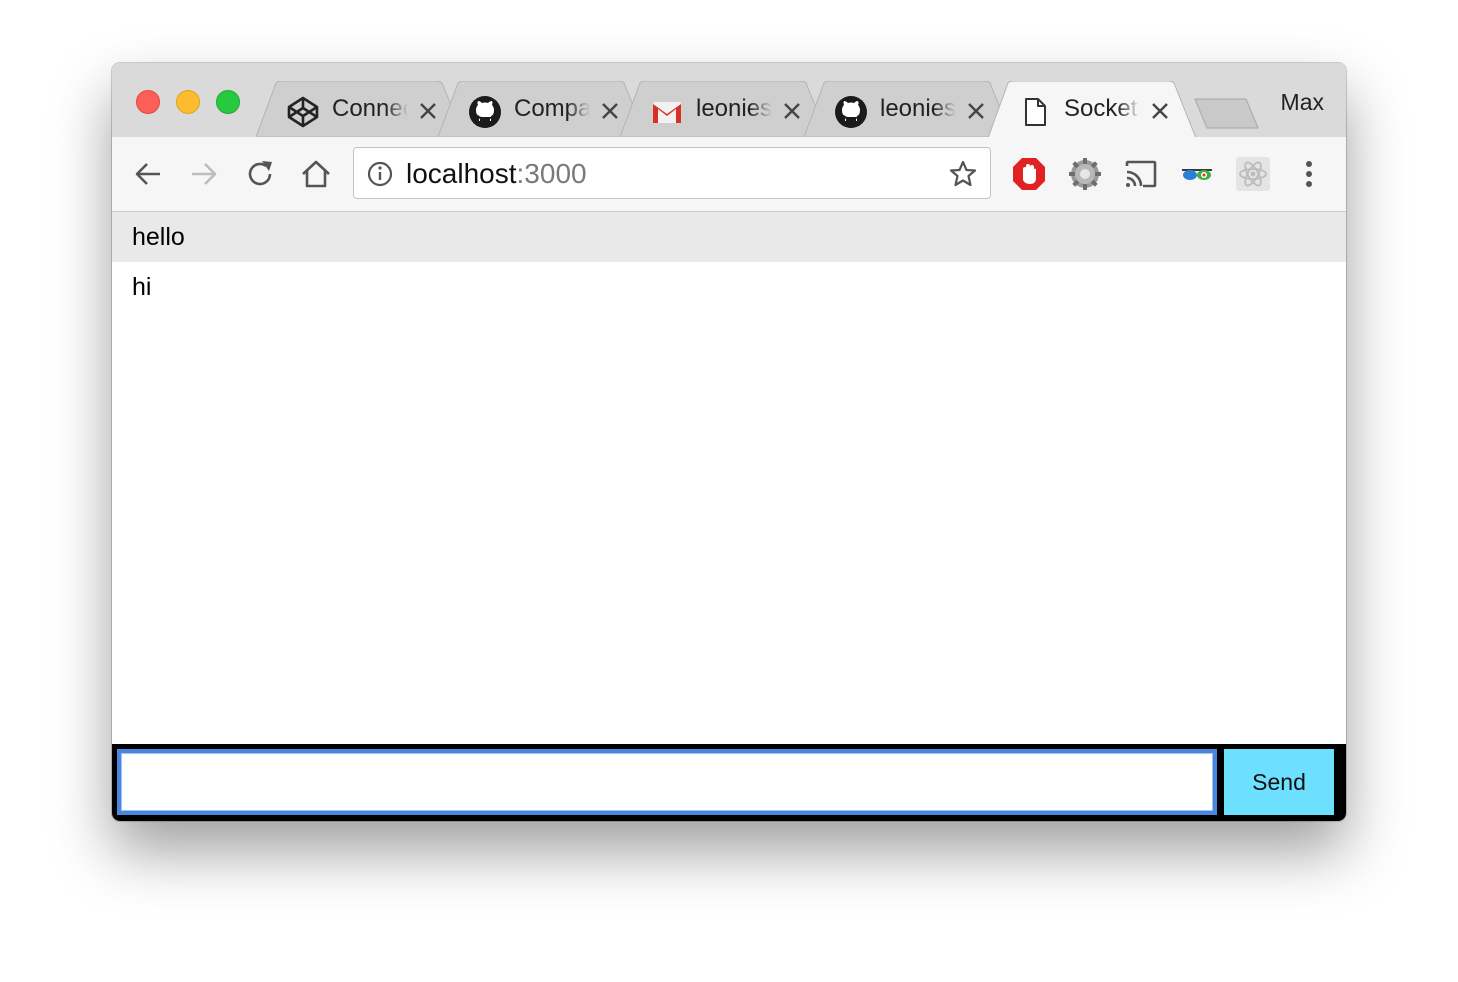 This screenshot has height=982, width=1458. I want to click on profile-name: Max, so click(1302, 102).